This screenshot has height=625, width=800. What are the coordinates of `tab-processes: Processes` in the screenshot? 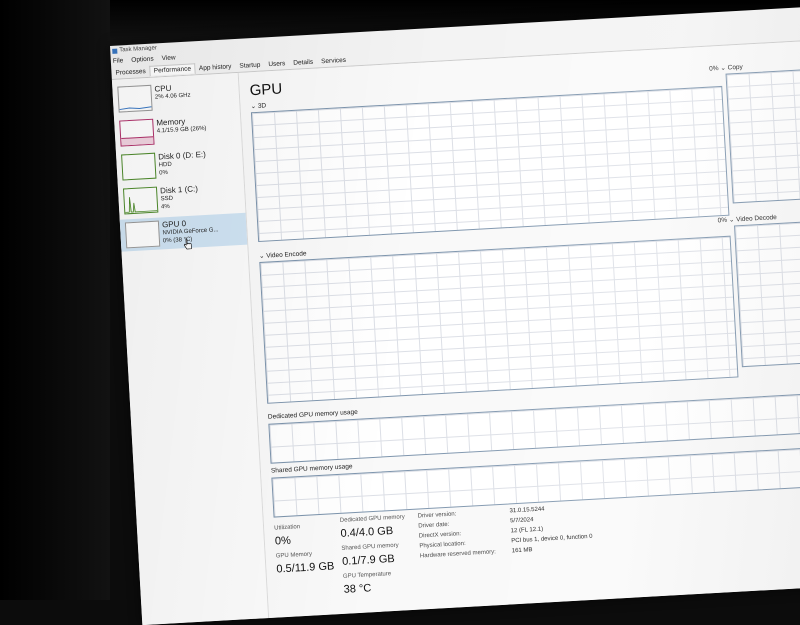 It's located at (130, 72).